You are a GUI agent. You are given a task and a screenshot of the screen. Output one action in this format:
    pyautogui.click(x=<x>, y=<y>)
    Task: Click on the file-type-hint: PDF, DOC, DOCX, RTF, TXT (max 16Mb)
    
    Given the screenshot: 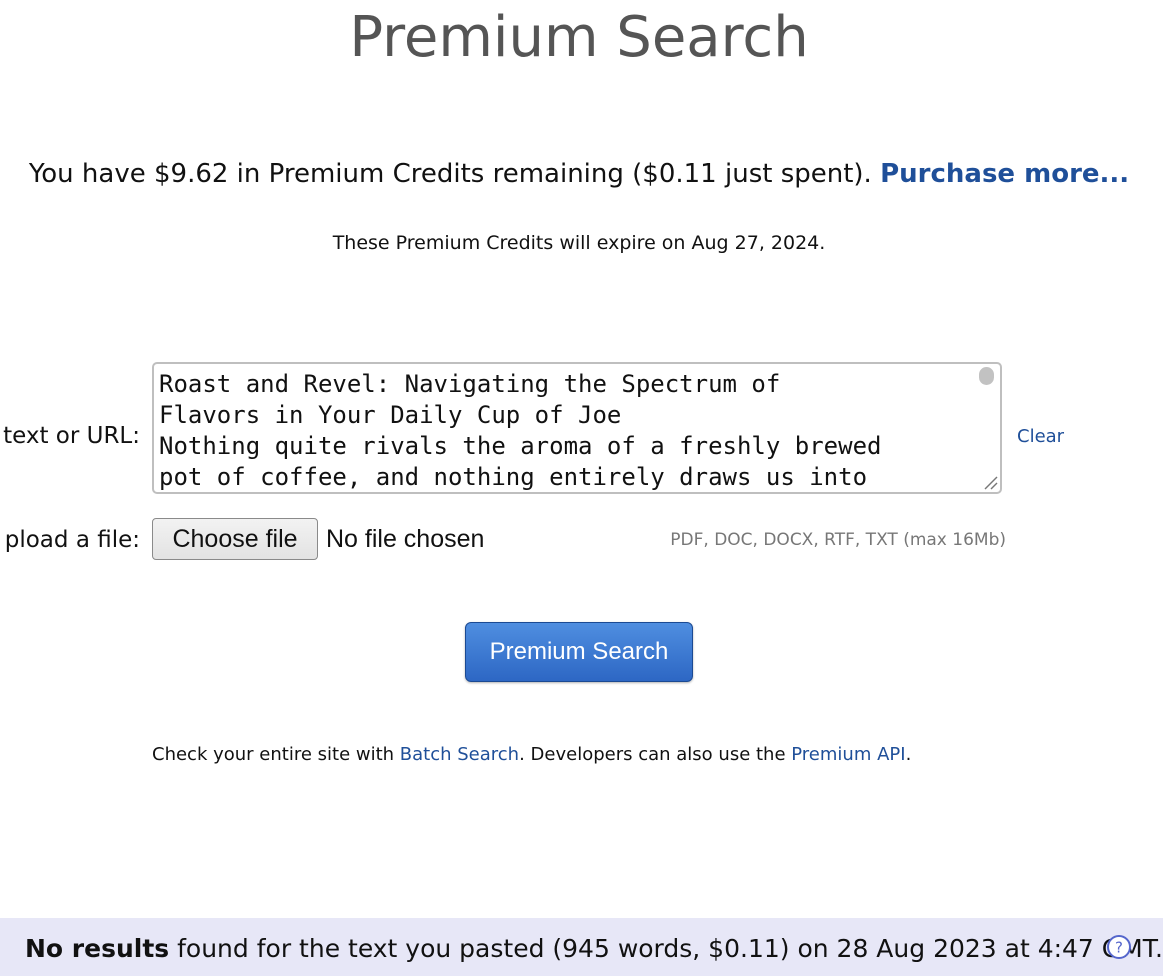 What is the action you would take?
    pyautogui.click(x=838, y=540)
    